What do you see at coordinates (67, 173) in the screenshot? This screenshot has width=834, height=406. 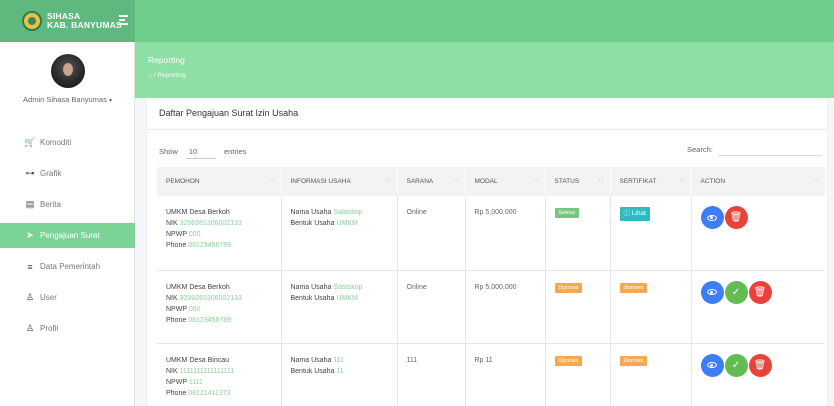 I see `sidebar-item-grafik: ⊶ Grafik` at bounding box center [67, 173].